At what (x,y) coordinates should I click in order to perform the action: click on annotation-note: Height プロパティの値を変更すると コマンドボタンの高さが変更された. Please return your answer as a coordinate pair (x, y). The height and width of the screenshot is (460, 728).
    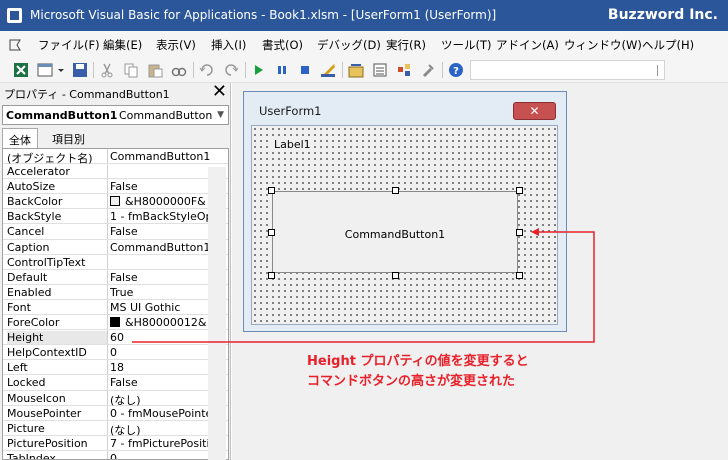
    Looking at the image, I should click on (418, 372).